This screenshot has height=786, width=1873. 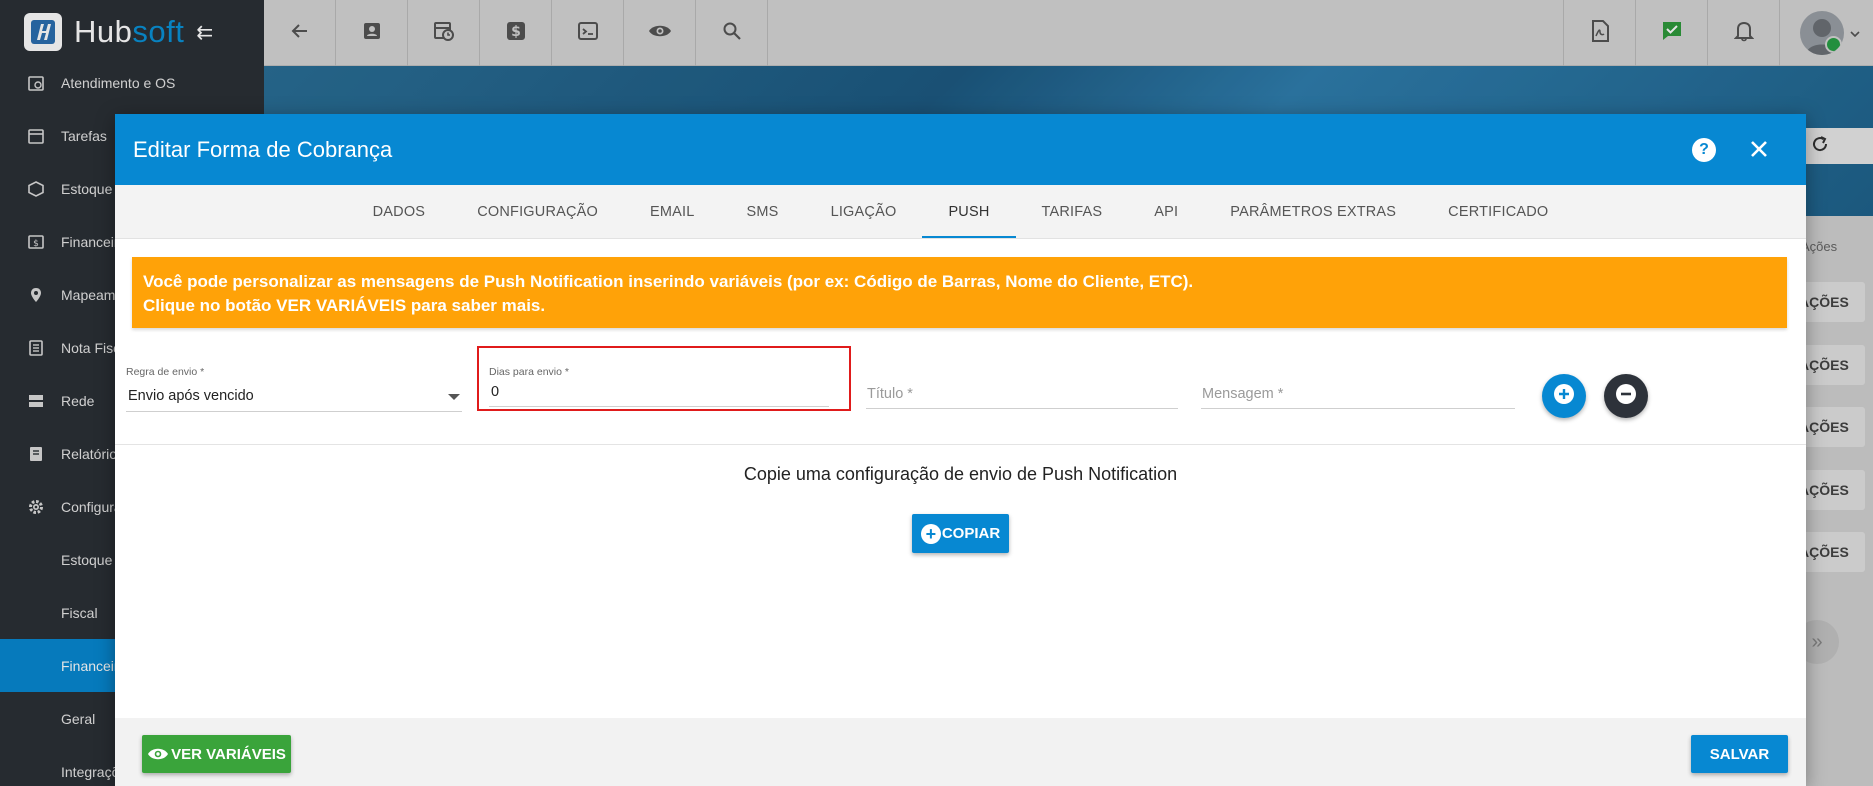 I want to click on minus-circle-icon, so click(x=1626, y=396).